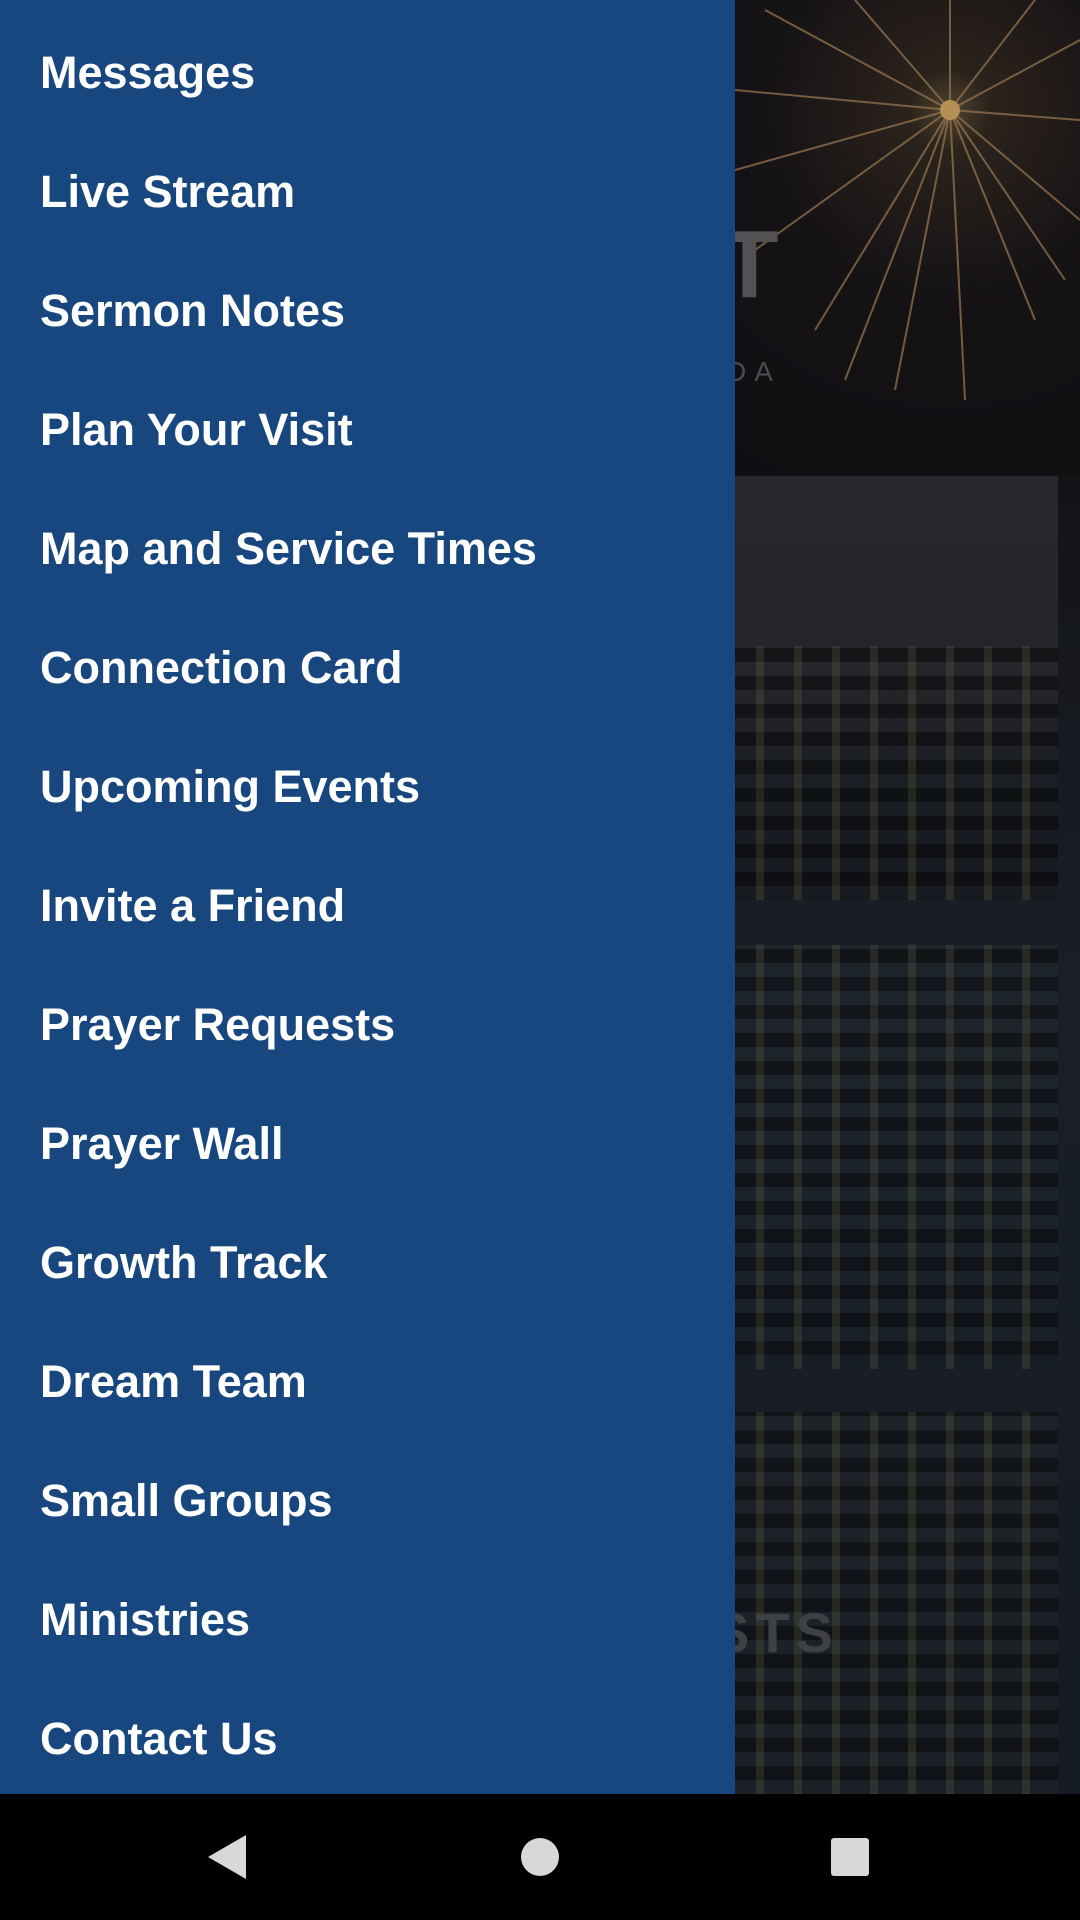  Describe the element at coordinates (380, 905) in the screenshot. I see `menu-item-invite-a-friend: Invite a Friend` at that location.